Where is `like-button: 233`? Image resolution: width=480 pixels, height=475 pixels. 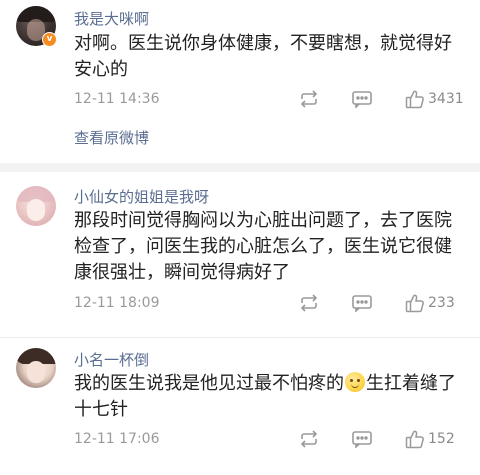 like-button: 233 is located at coordinates (430, 303).